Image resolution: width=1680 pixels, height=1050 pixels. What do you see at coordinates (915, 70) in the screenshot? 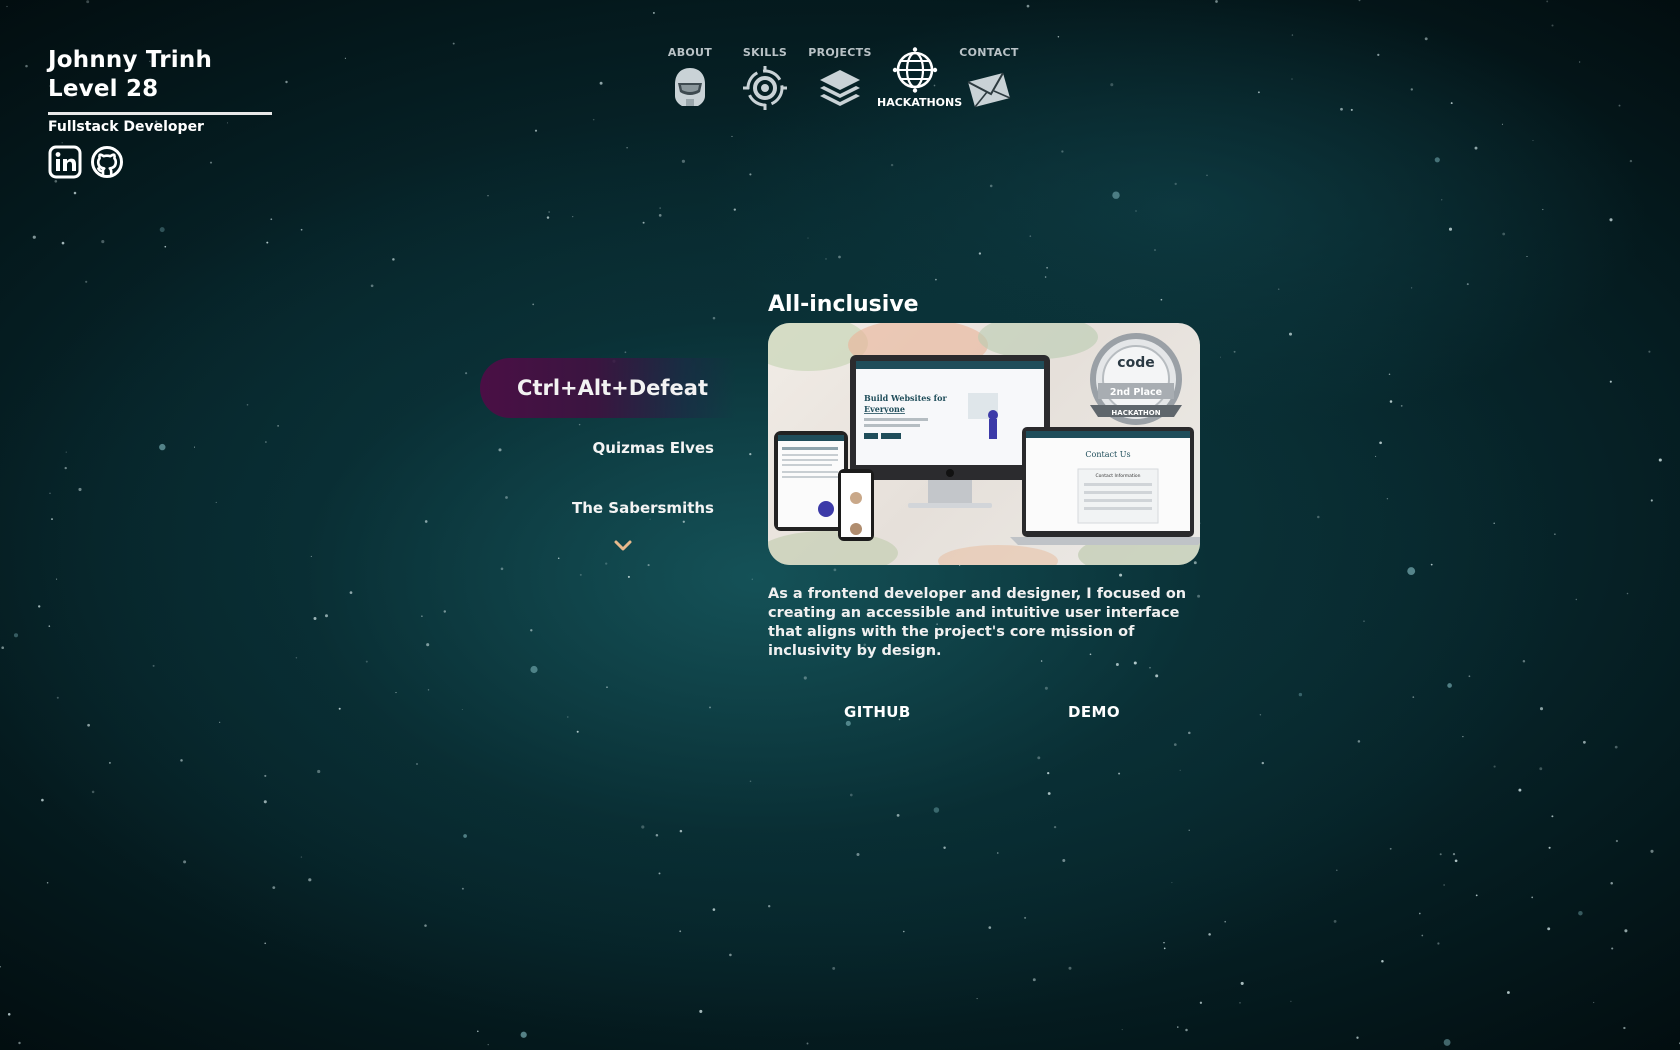
I see `globe-icon` at bounding box center [915, 70].